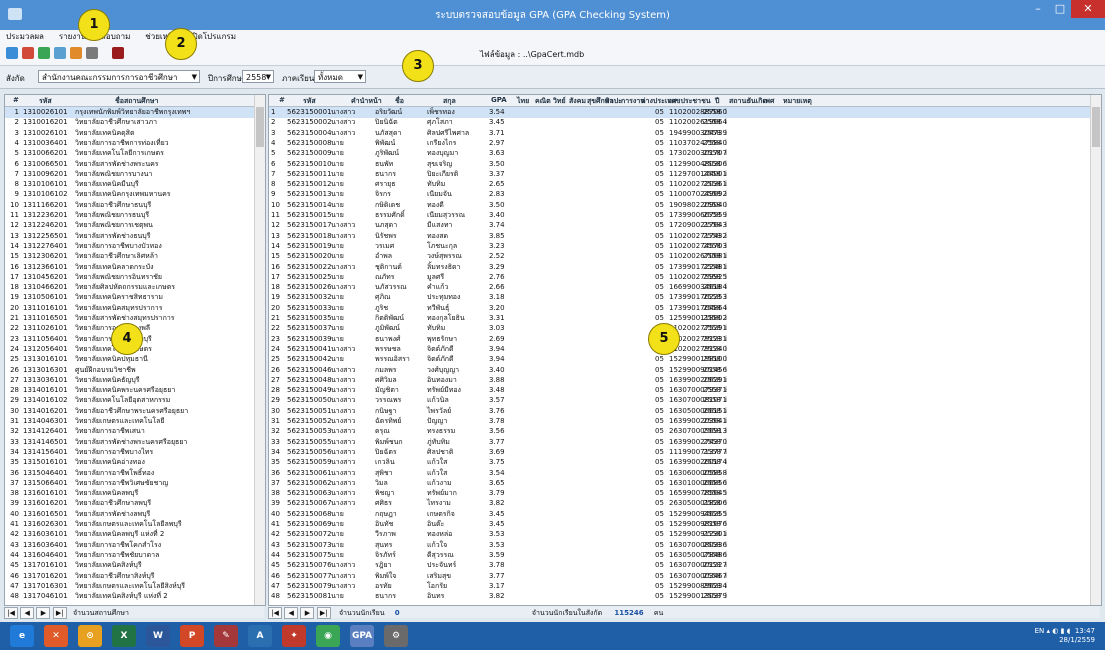  What do you see at coordinates (44, 53) in the screenshot?
I see `import-icon` at bounding box center [44, 53].